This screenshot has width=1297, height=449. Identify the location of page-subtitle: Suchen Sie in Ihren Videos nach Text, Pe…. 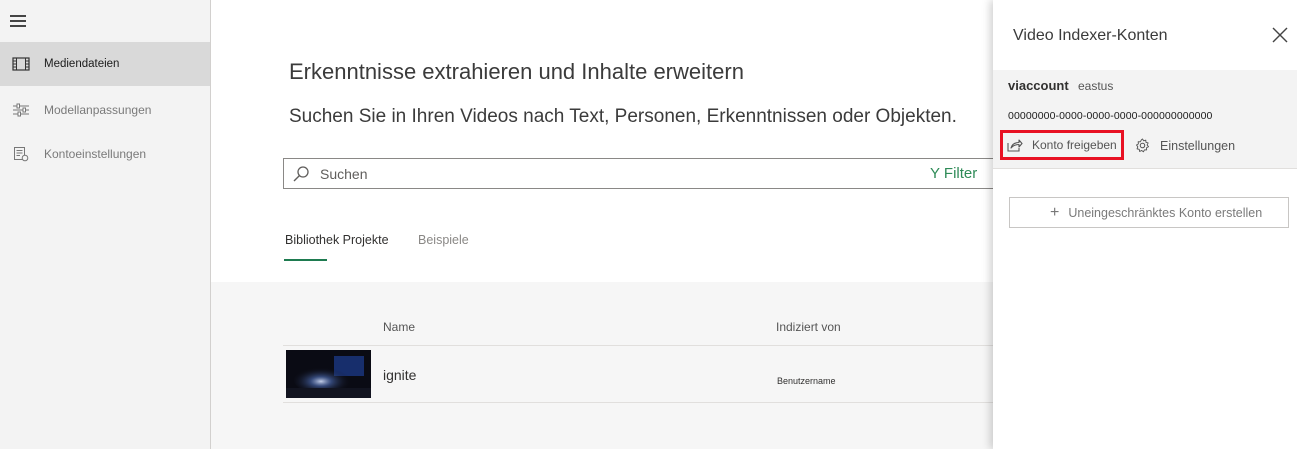
(623, 116).